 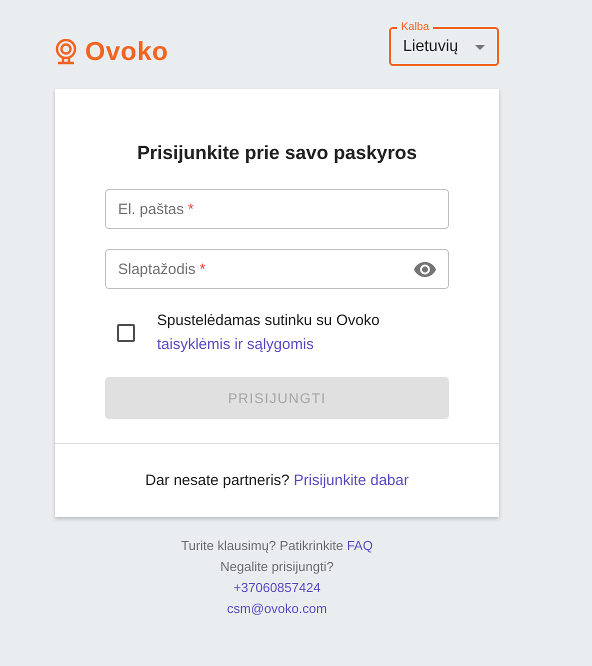 I want to click on signup-link: Prisijunkite dabar, so click(x=351, y=480).